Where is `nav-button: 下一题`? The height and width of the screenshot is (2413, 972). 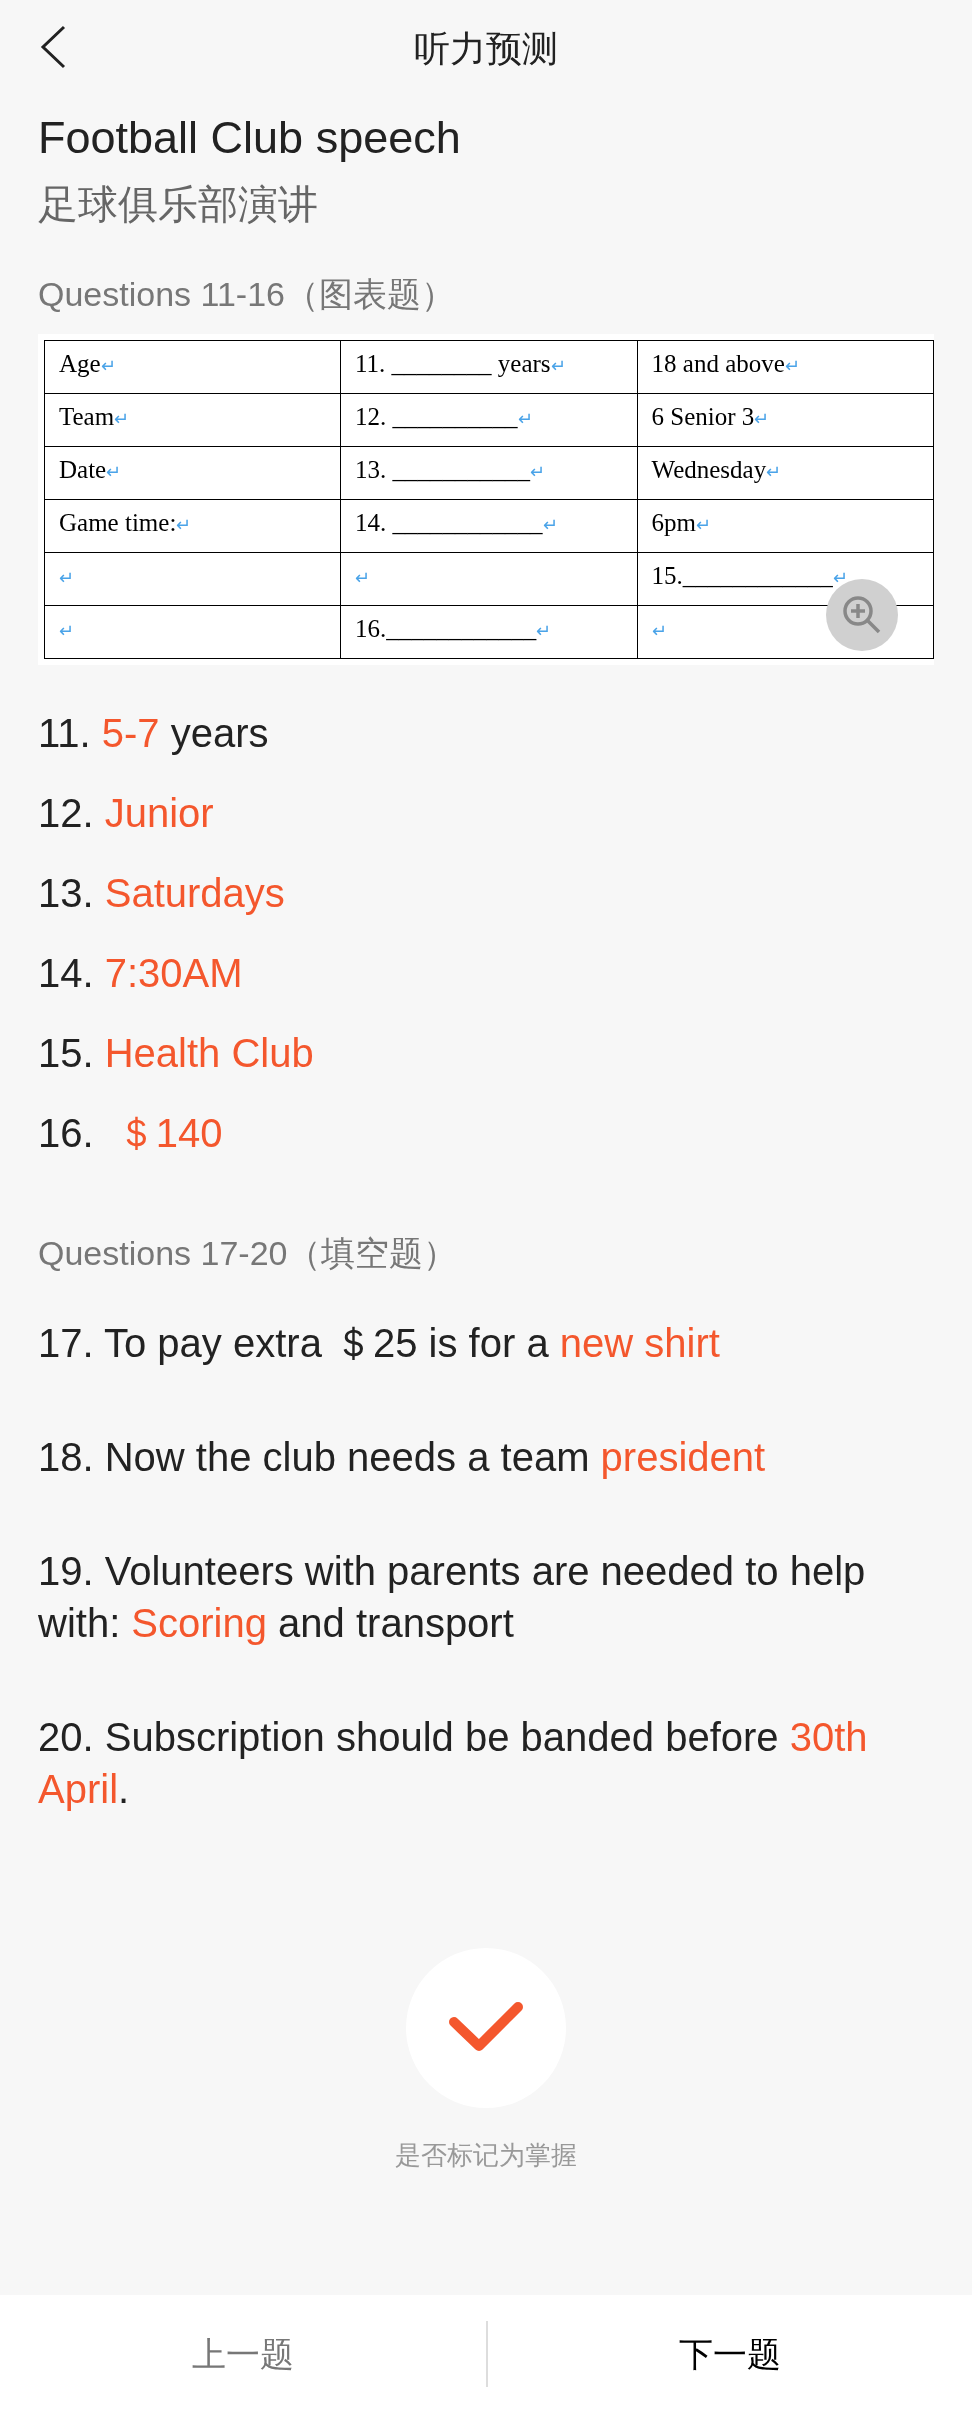 nav-button: 下一题 is located at coordinates (730, 2354).